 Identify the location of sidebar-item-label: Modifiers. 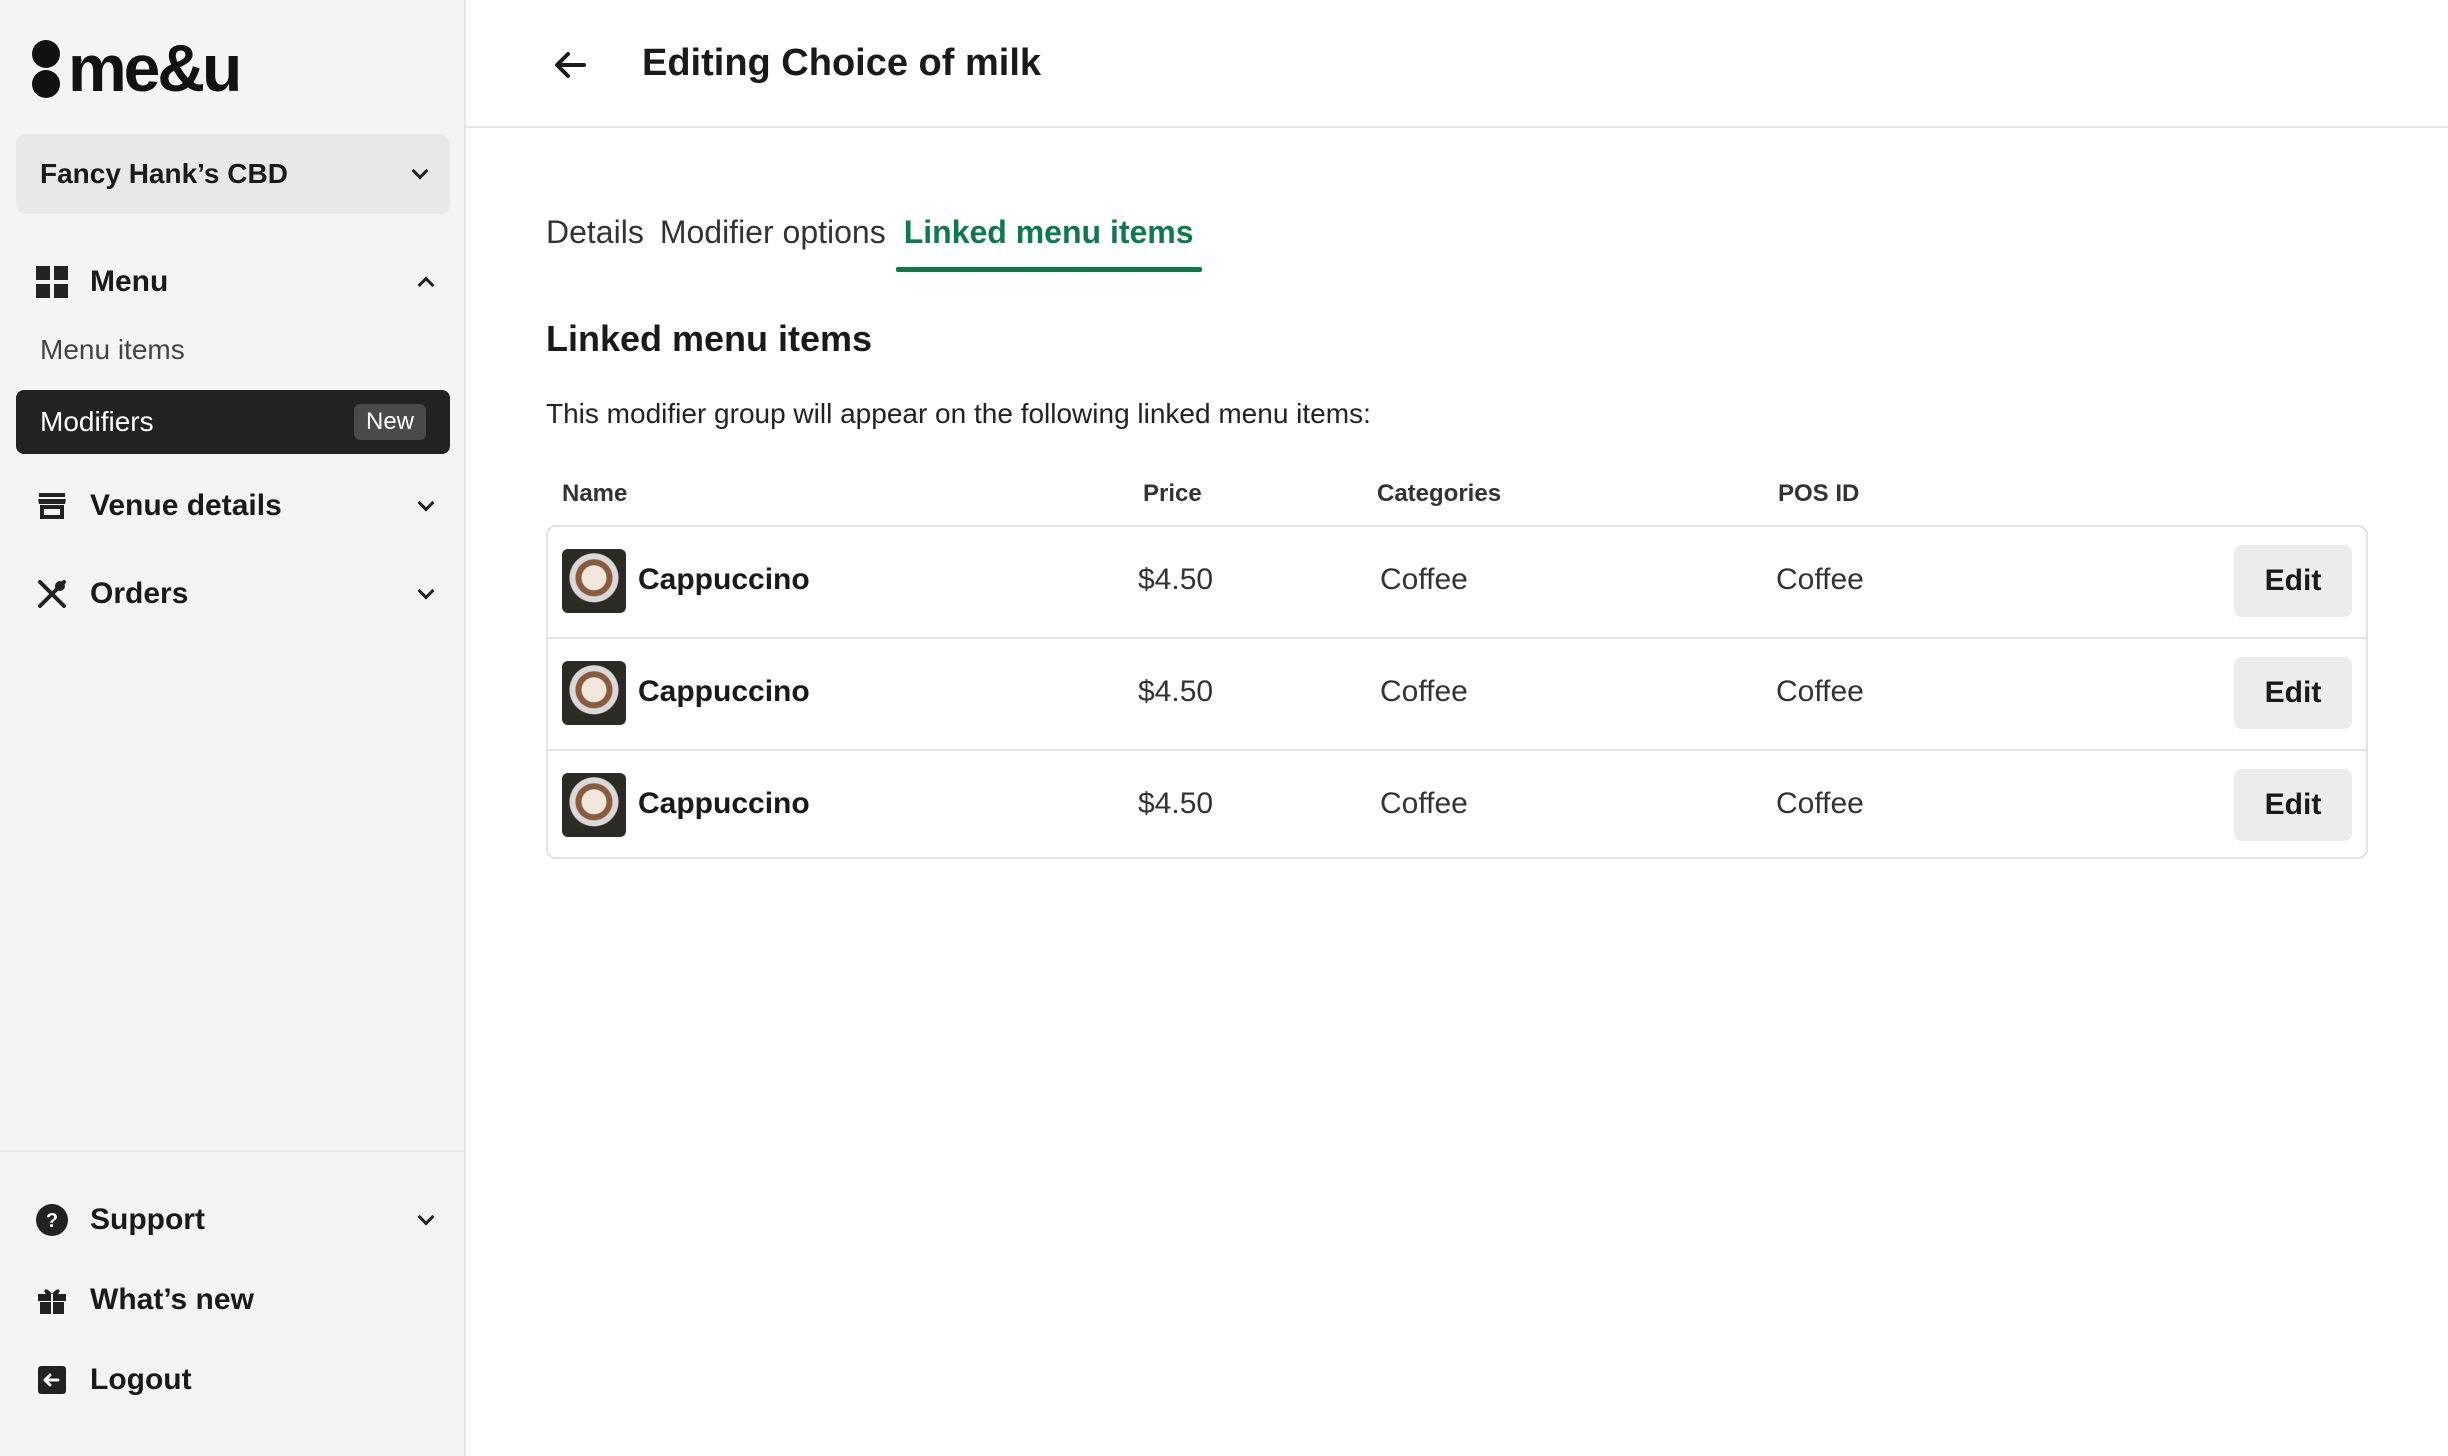
(97, 421).